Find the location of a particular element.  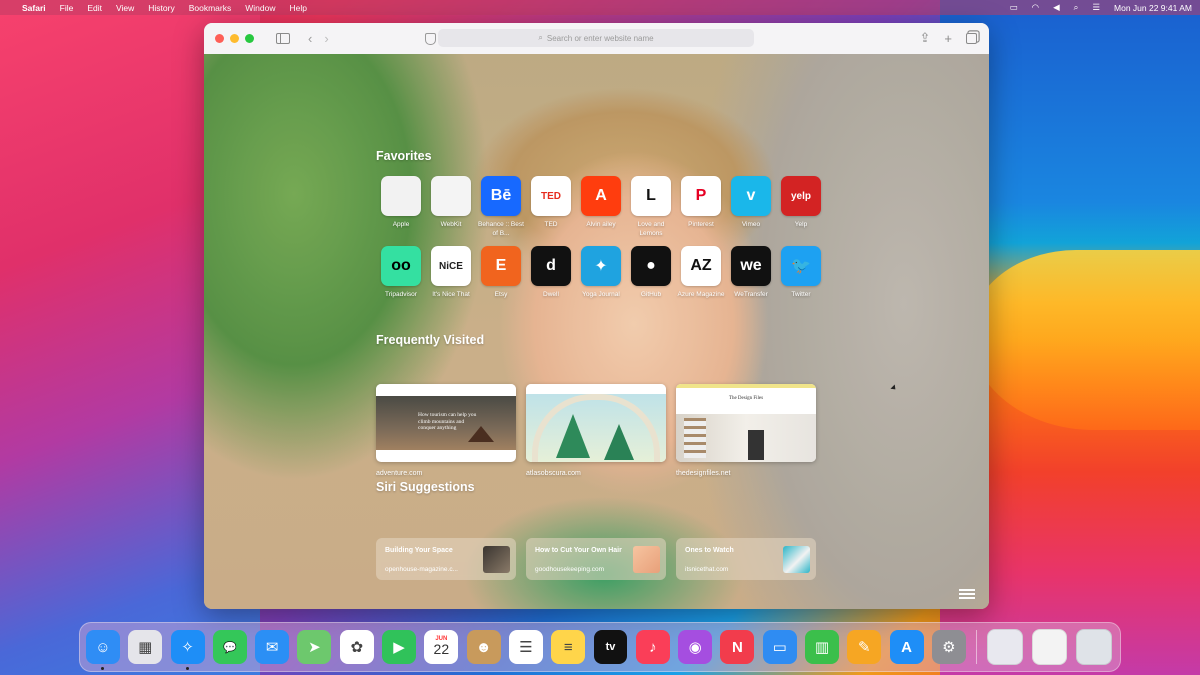

dock-app-store-icon: A is located at coordinates (906, 647).